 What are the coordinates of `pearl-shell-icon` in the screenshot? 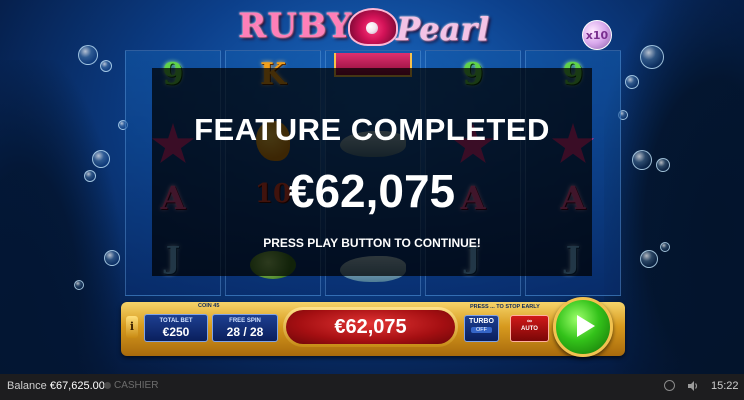 It's located at (373, 27).